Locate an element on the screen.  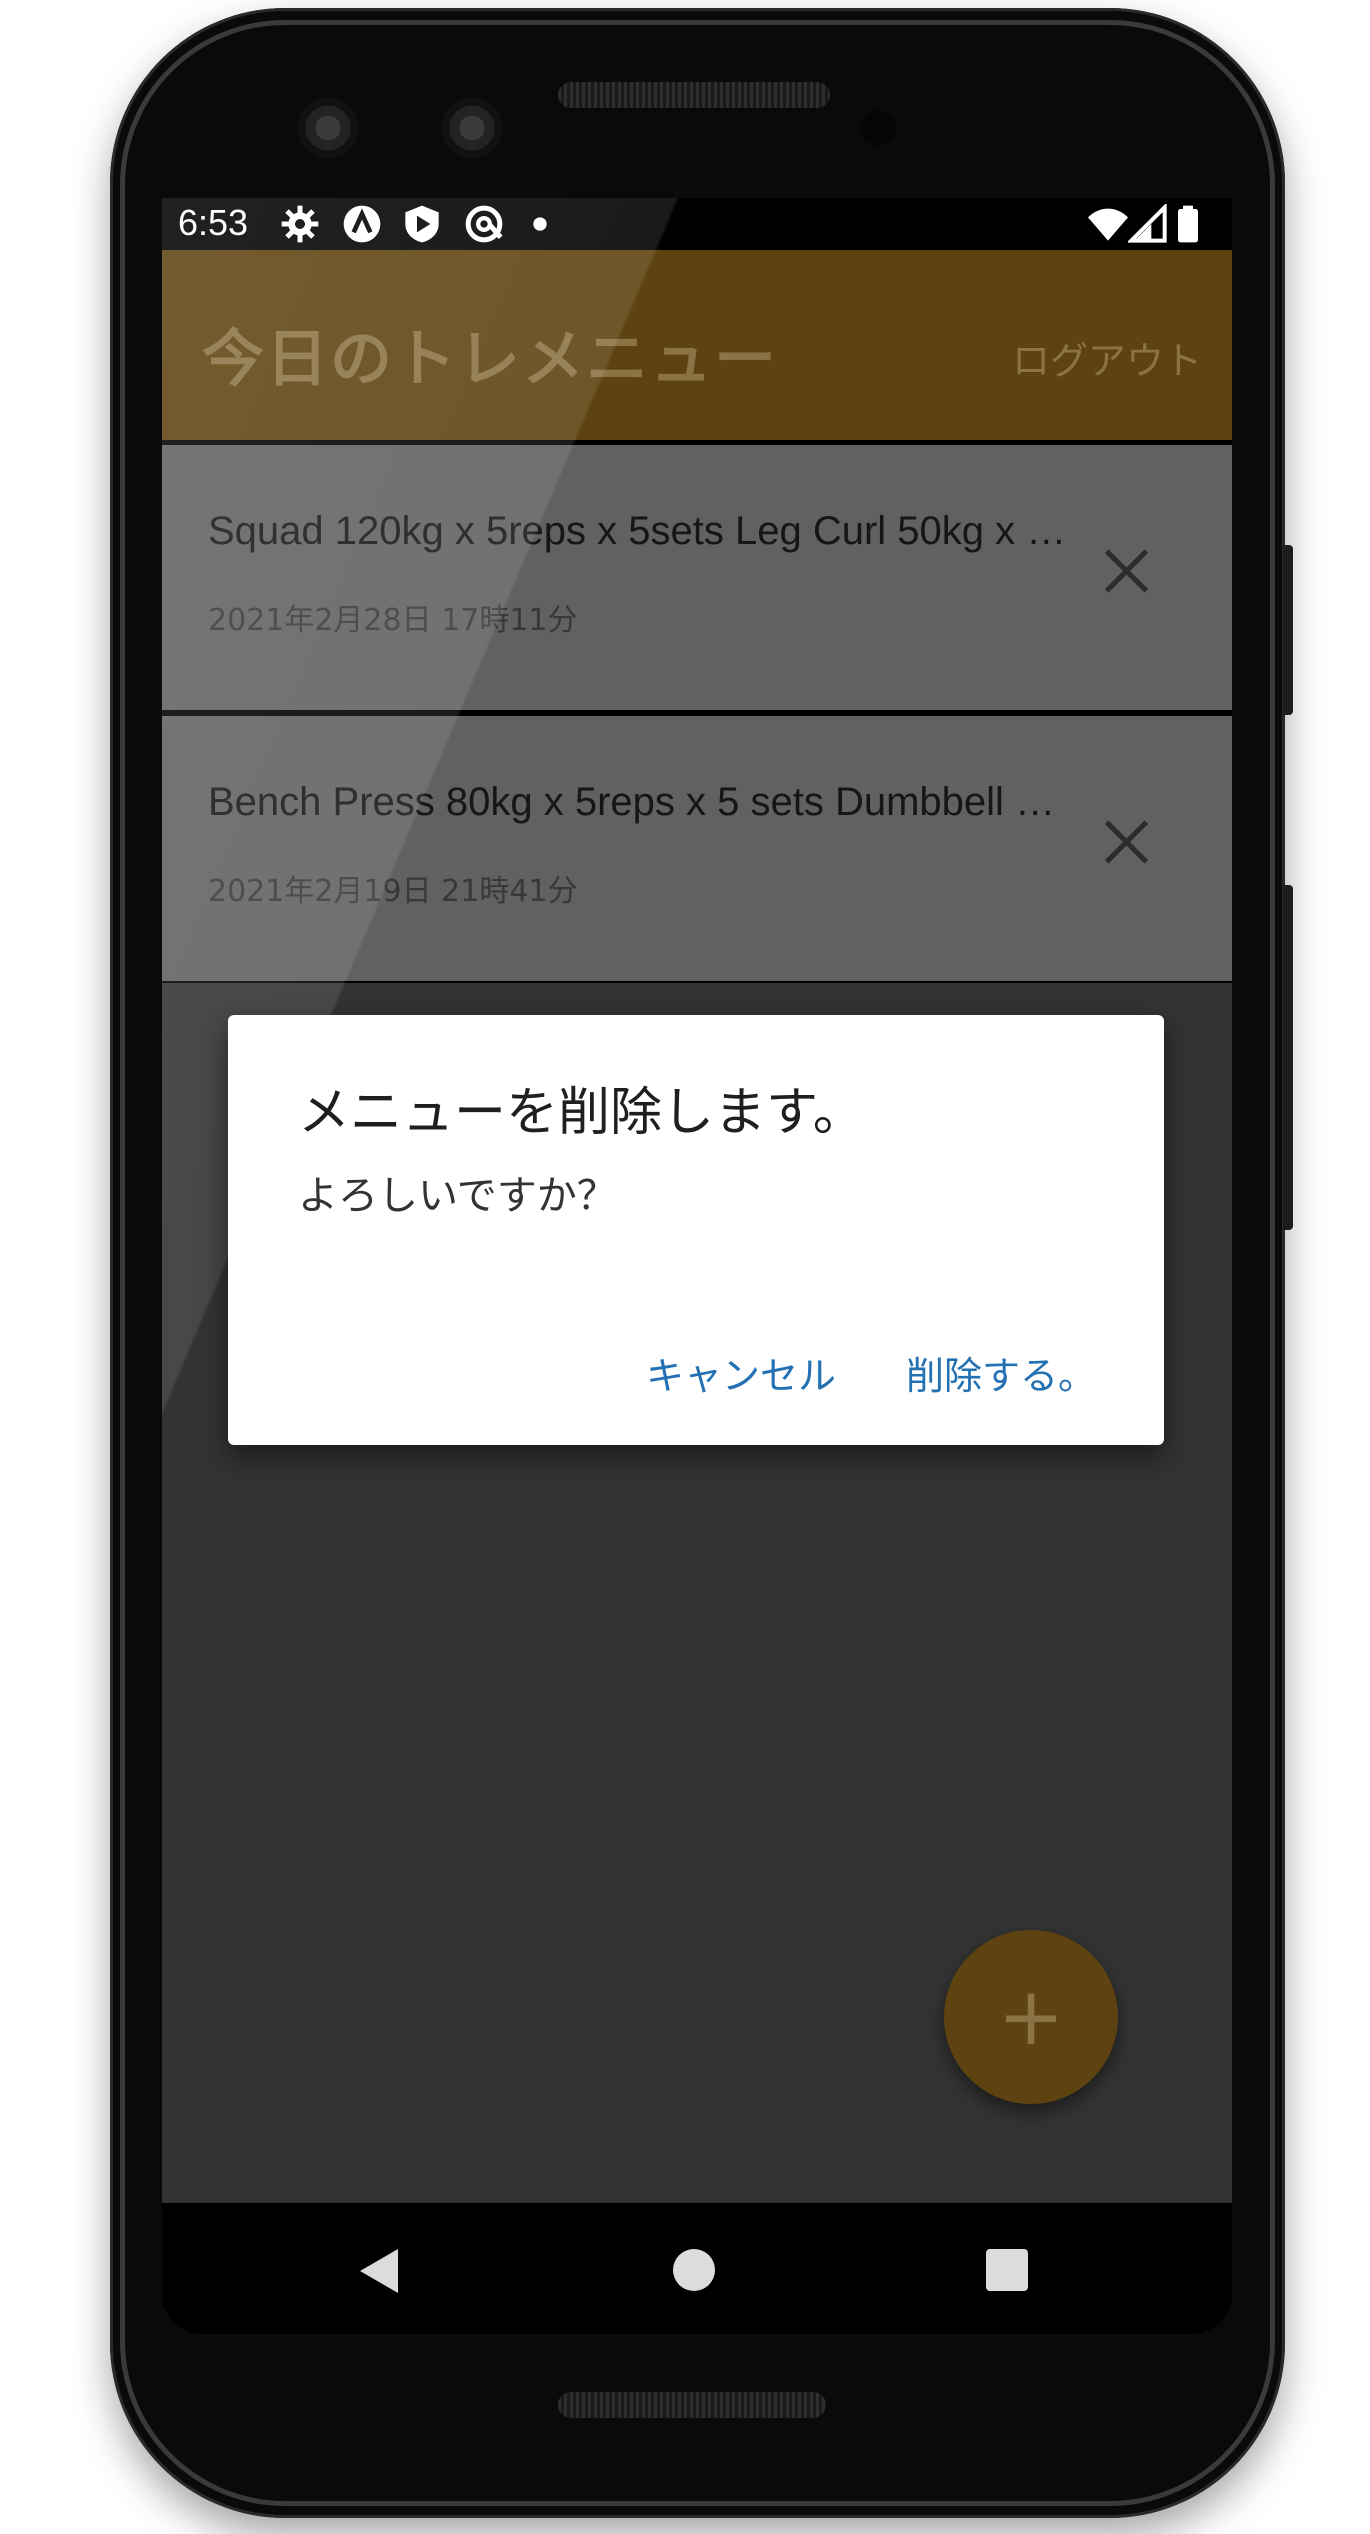
add-menu-button: + is located at coordinates (1031, 2017).